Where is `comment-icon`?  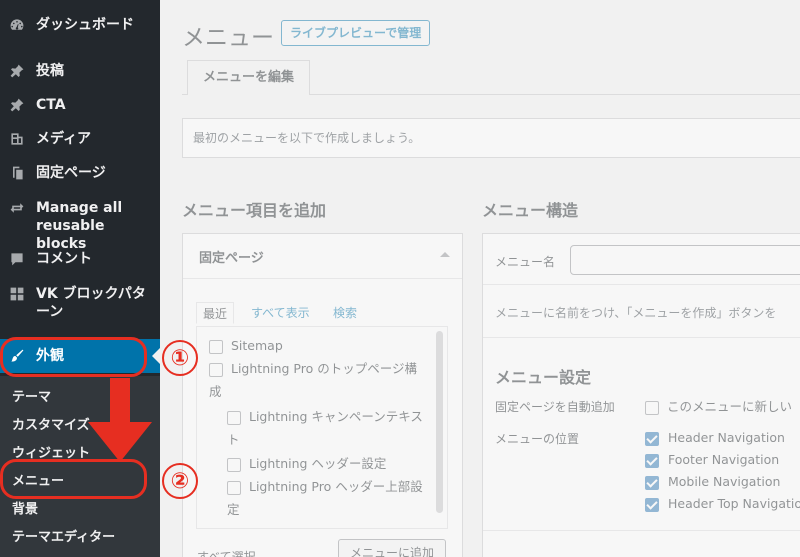
comment-icon is located at coordinates (17, 259).